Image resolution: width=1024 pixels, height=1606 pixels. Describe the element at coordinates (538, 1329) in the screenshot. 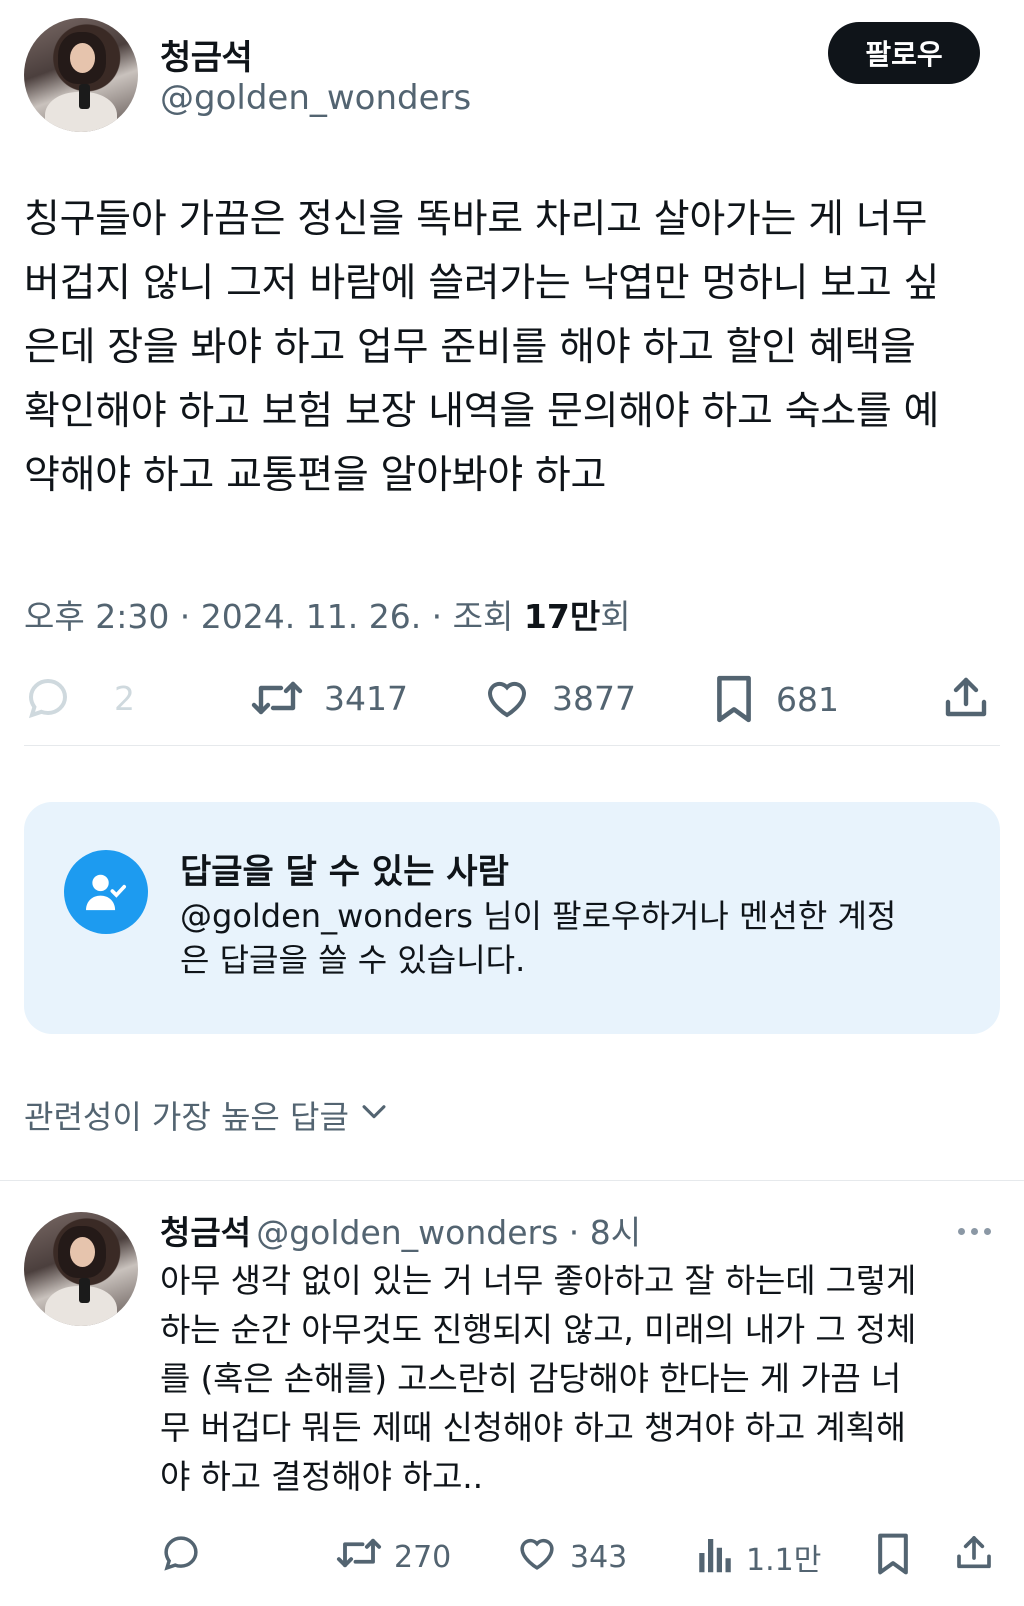

I see `reply-text-line: 하는 순간 아무것도 진행되지 않고, 미래의 내가 그 정체` at that location.